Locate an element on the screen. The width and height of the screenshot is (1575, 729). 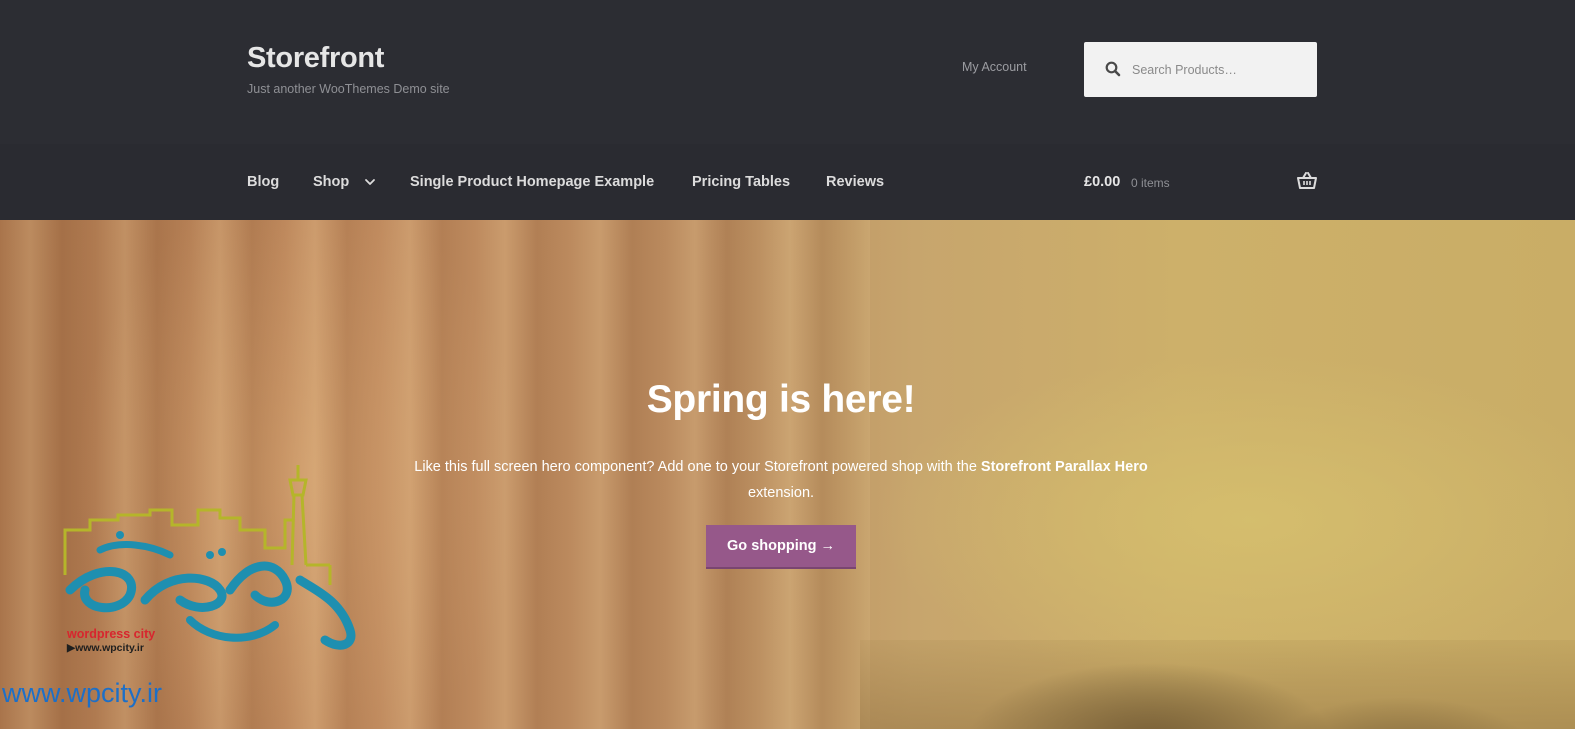
chevron-down-icon is located at coordinates (370, 182).